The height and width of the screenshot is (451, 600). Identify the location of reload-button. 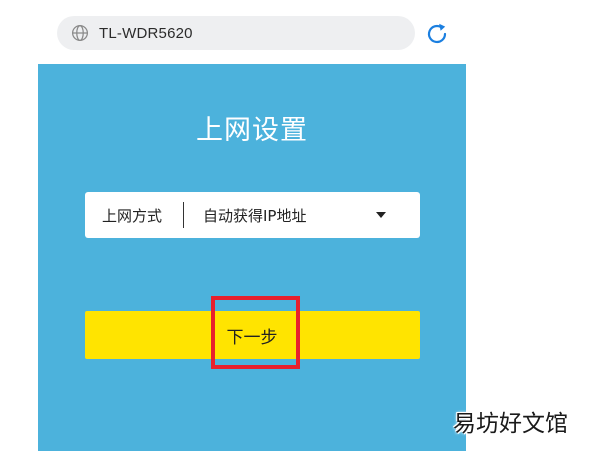
(437, 34).